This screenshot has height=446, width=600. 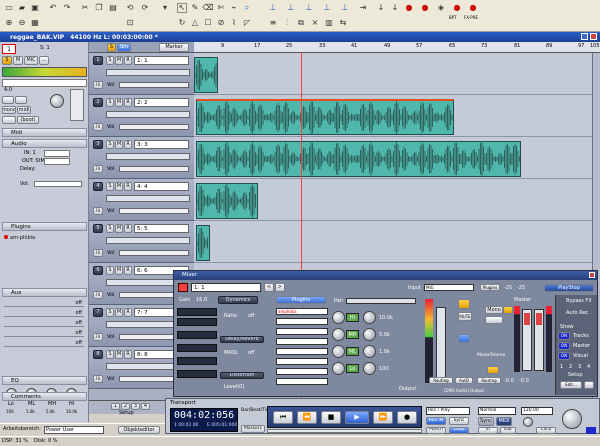 I want to click on track-4-mute-button: M, so click(x=119, y=186).